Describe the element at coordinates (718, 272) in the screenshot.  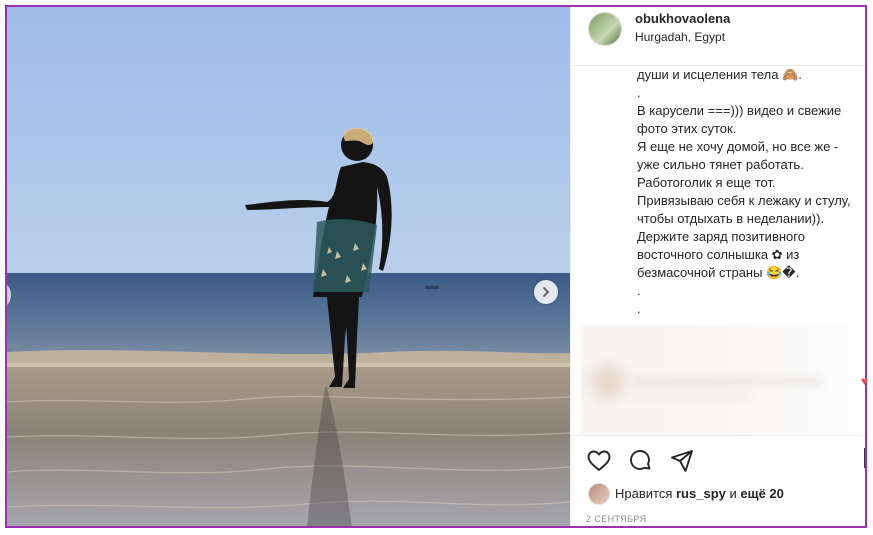
I see `caption-line: безмасочной страны 😂�.` at that location.